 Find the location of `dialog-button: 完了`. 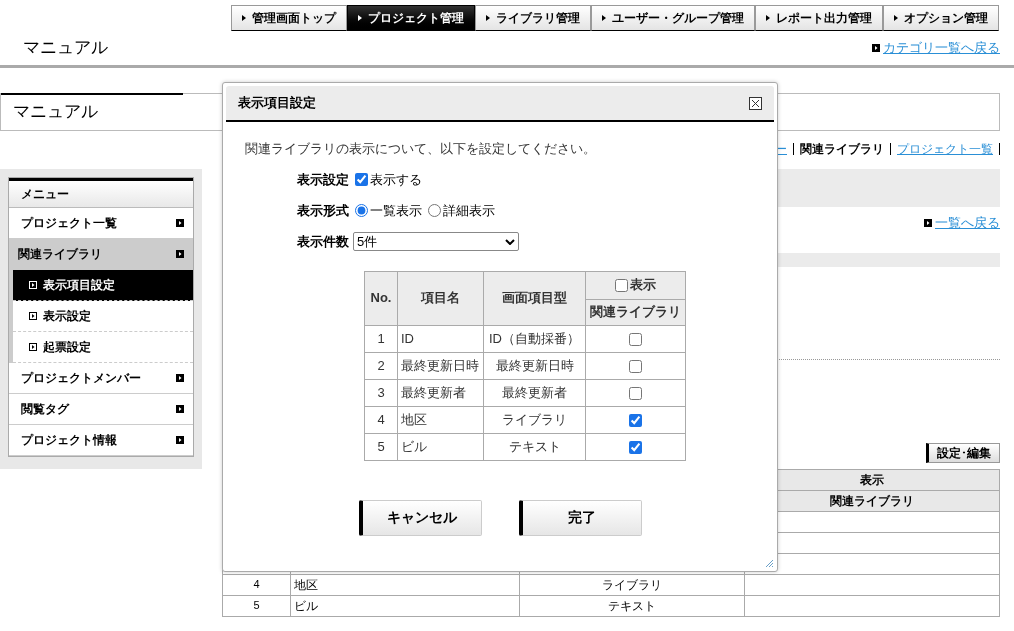

dialog-button: 完了 is located at coordinates (580, 517).